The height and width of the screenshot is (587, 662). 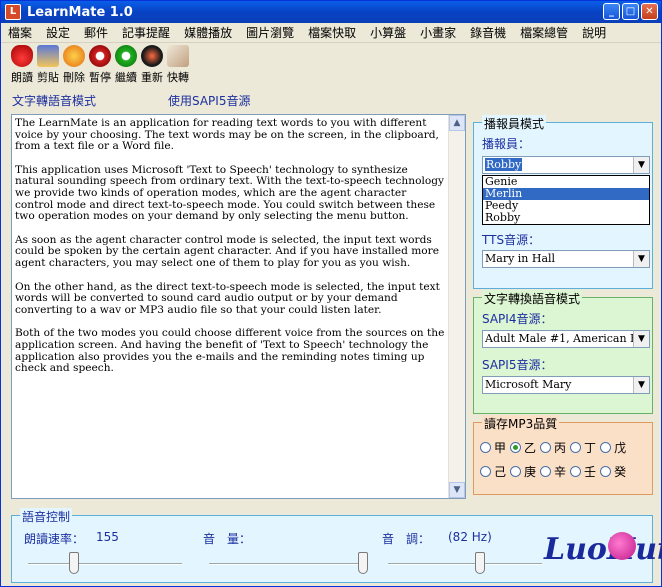 I want to click on brand-logo: LuoHui, so click(x=603, y=549).